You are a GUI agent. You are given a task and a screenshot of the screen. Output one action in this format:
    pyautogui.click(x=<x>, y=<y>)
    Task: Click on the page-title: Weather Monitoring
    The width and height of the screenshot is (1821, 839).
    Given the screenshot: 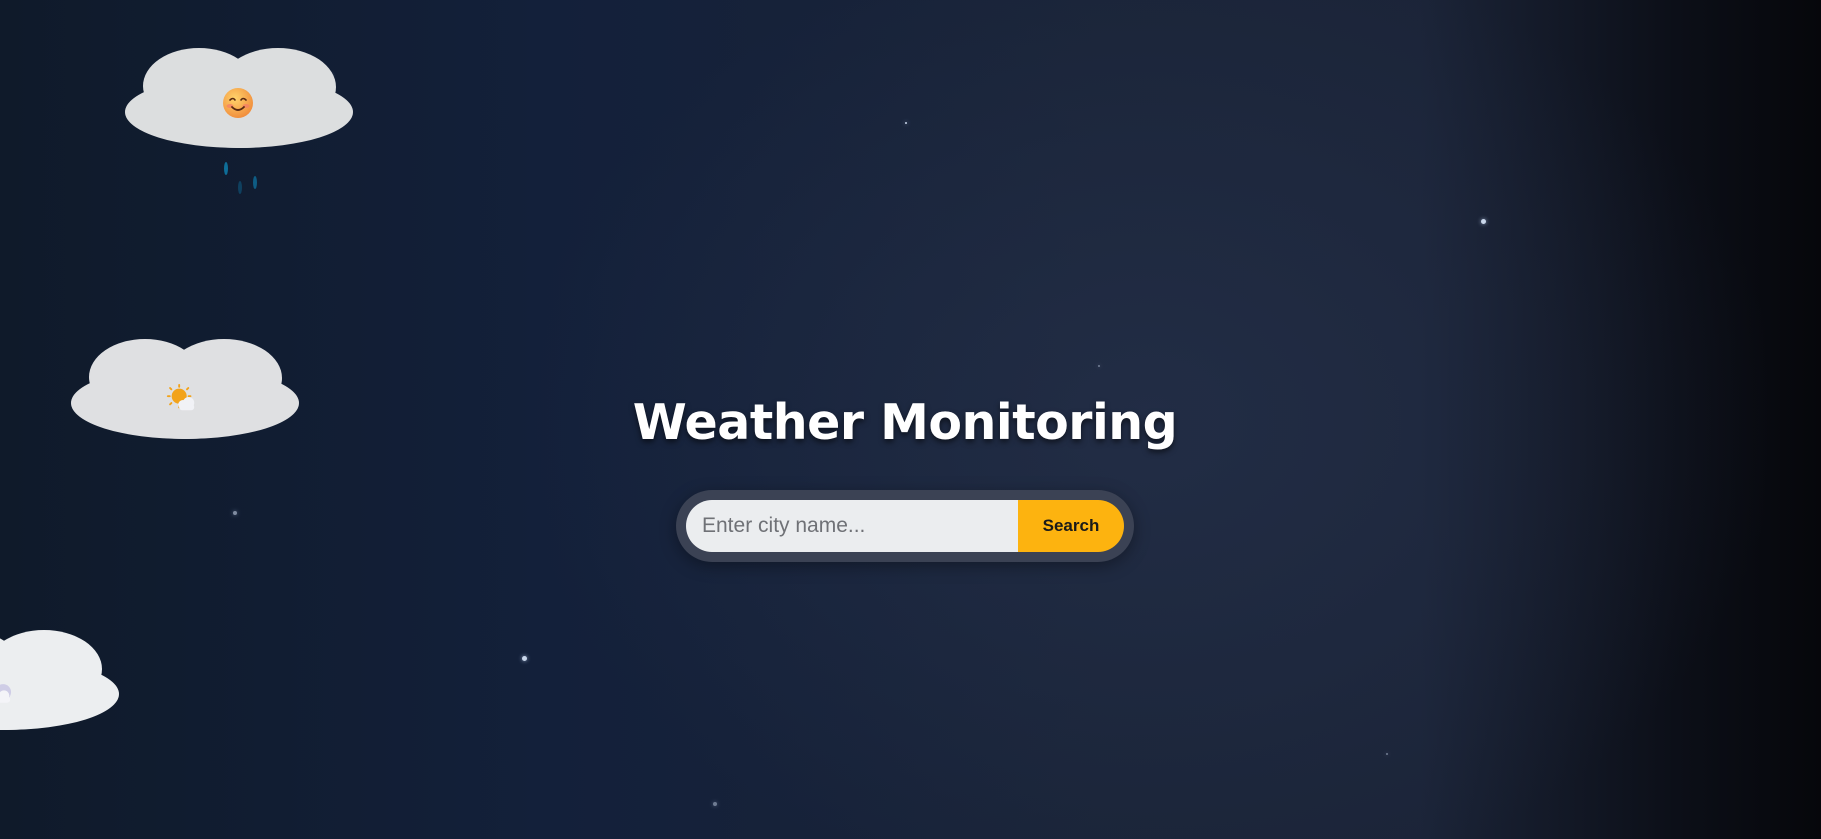 What is the action you would take?
    pyautogui.click(x=905, y=422)
    